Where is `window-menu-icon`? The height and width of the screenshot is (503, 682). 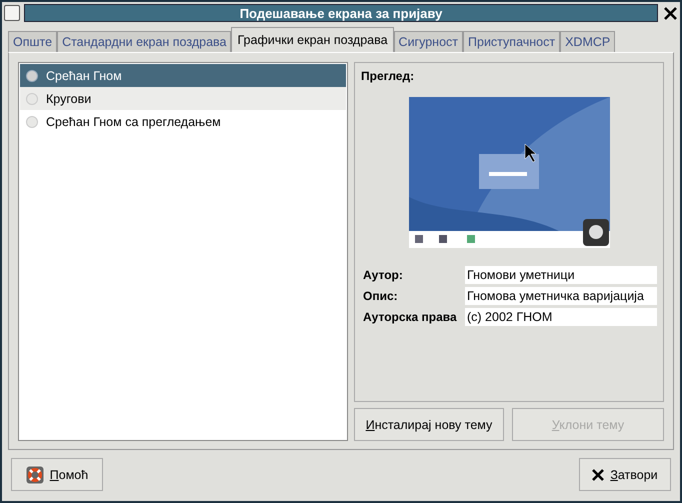 window-menu-icon is located at coordinates (12, 13).